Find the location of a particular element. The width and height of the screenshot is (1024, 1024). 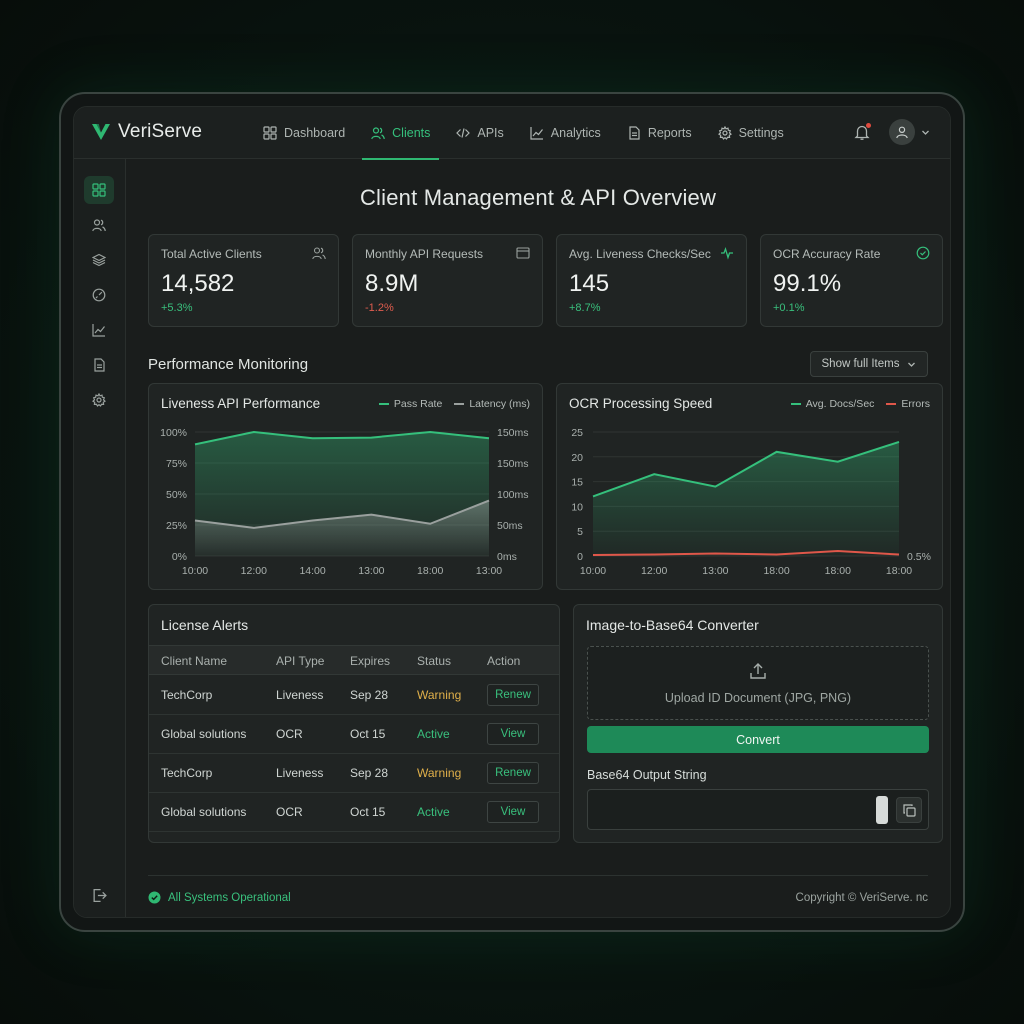

cell-client: TechCorp is located at coordinates (187, 773).